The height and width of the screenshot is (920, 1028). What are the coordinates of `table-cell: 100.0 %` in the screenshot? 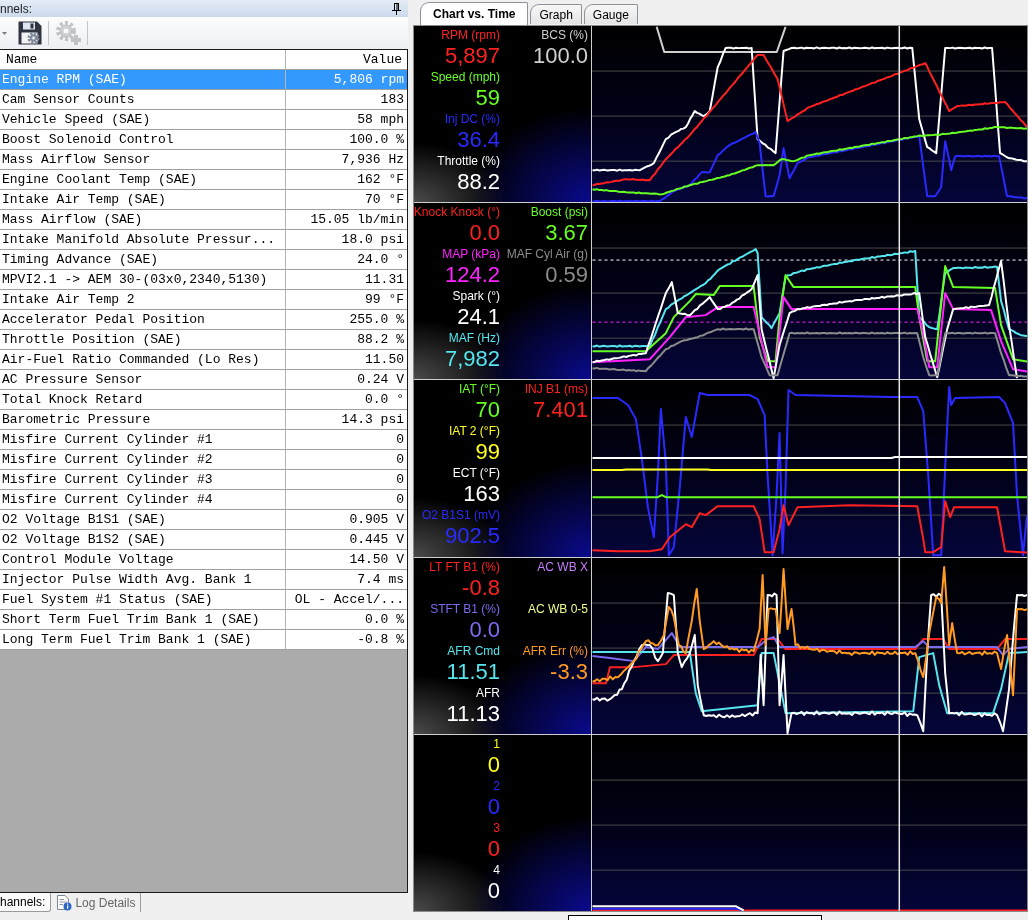 It's located at (346, 140).